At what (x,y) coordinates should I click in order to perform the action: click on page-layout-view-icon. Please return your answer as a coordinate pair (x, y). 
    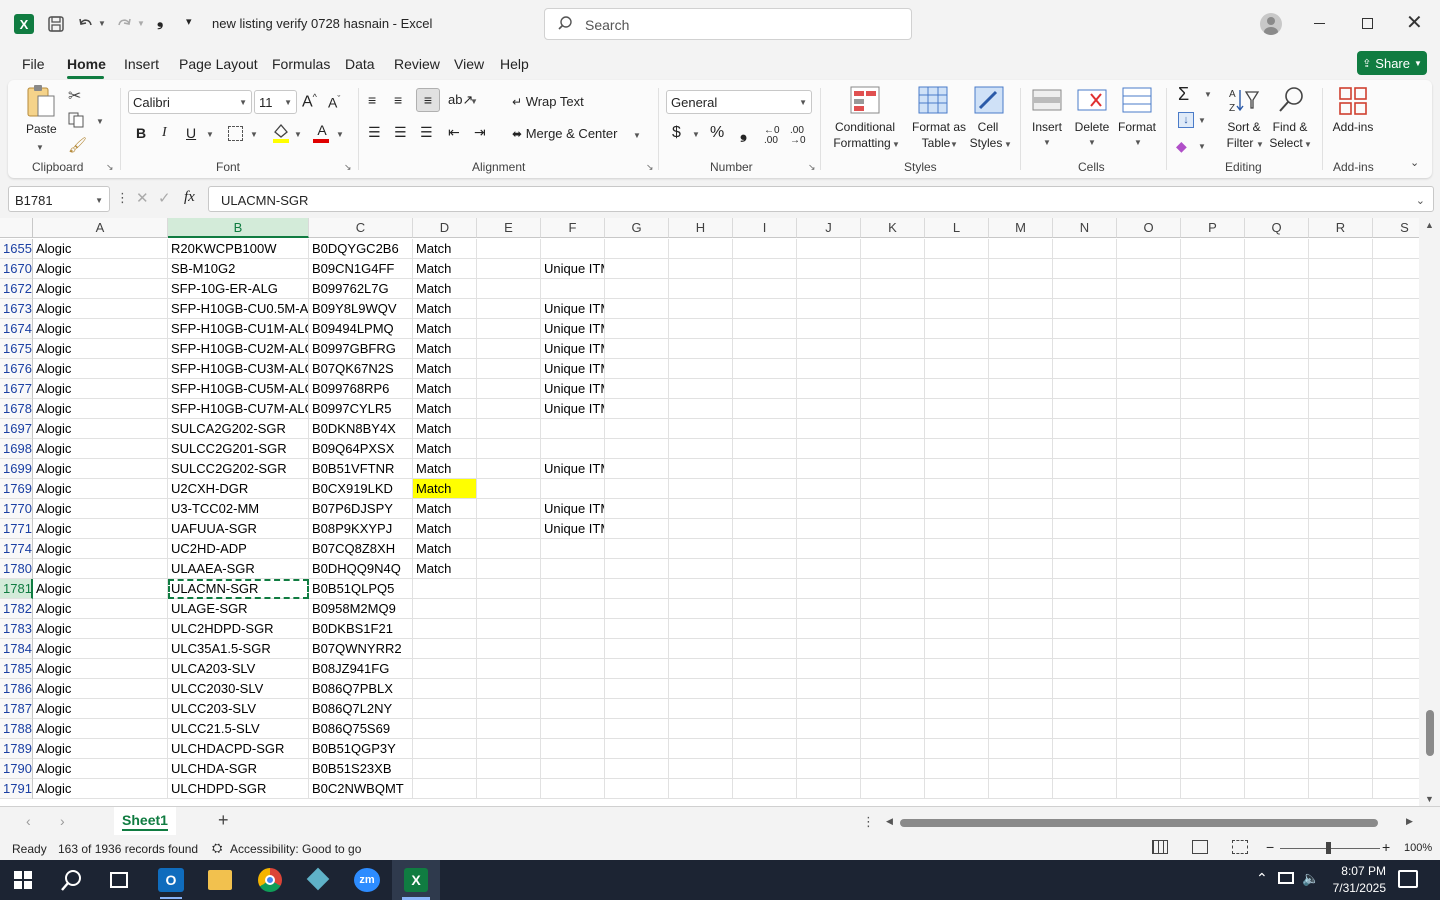
    Looking at the image, I should click on (1200, 847).